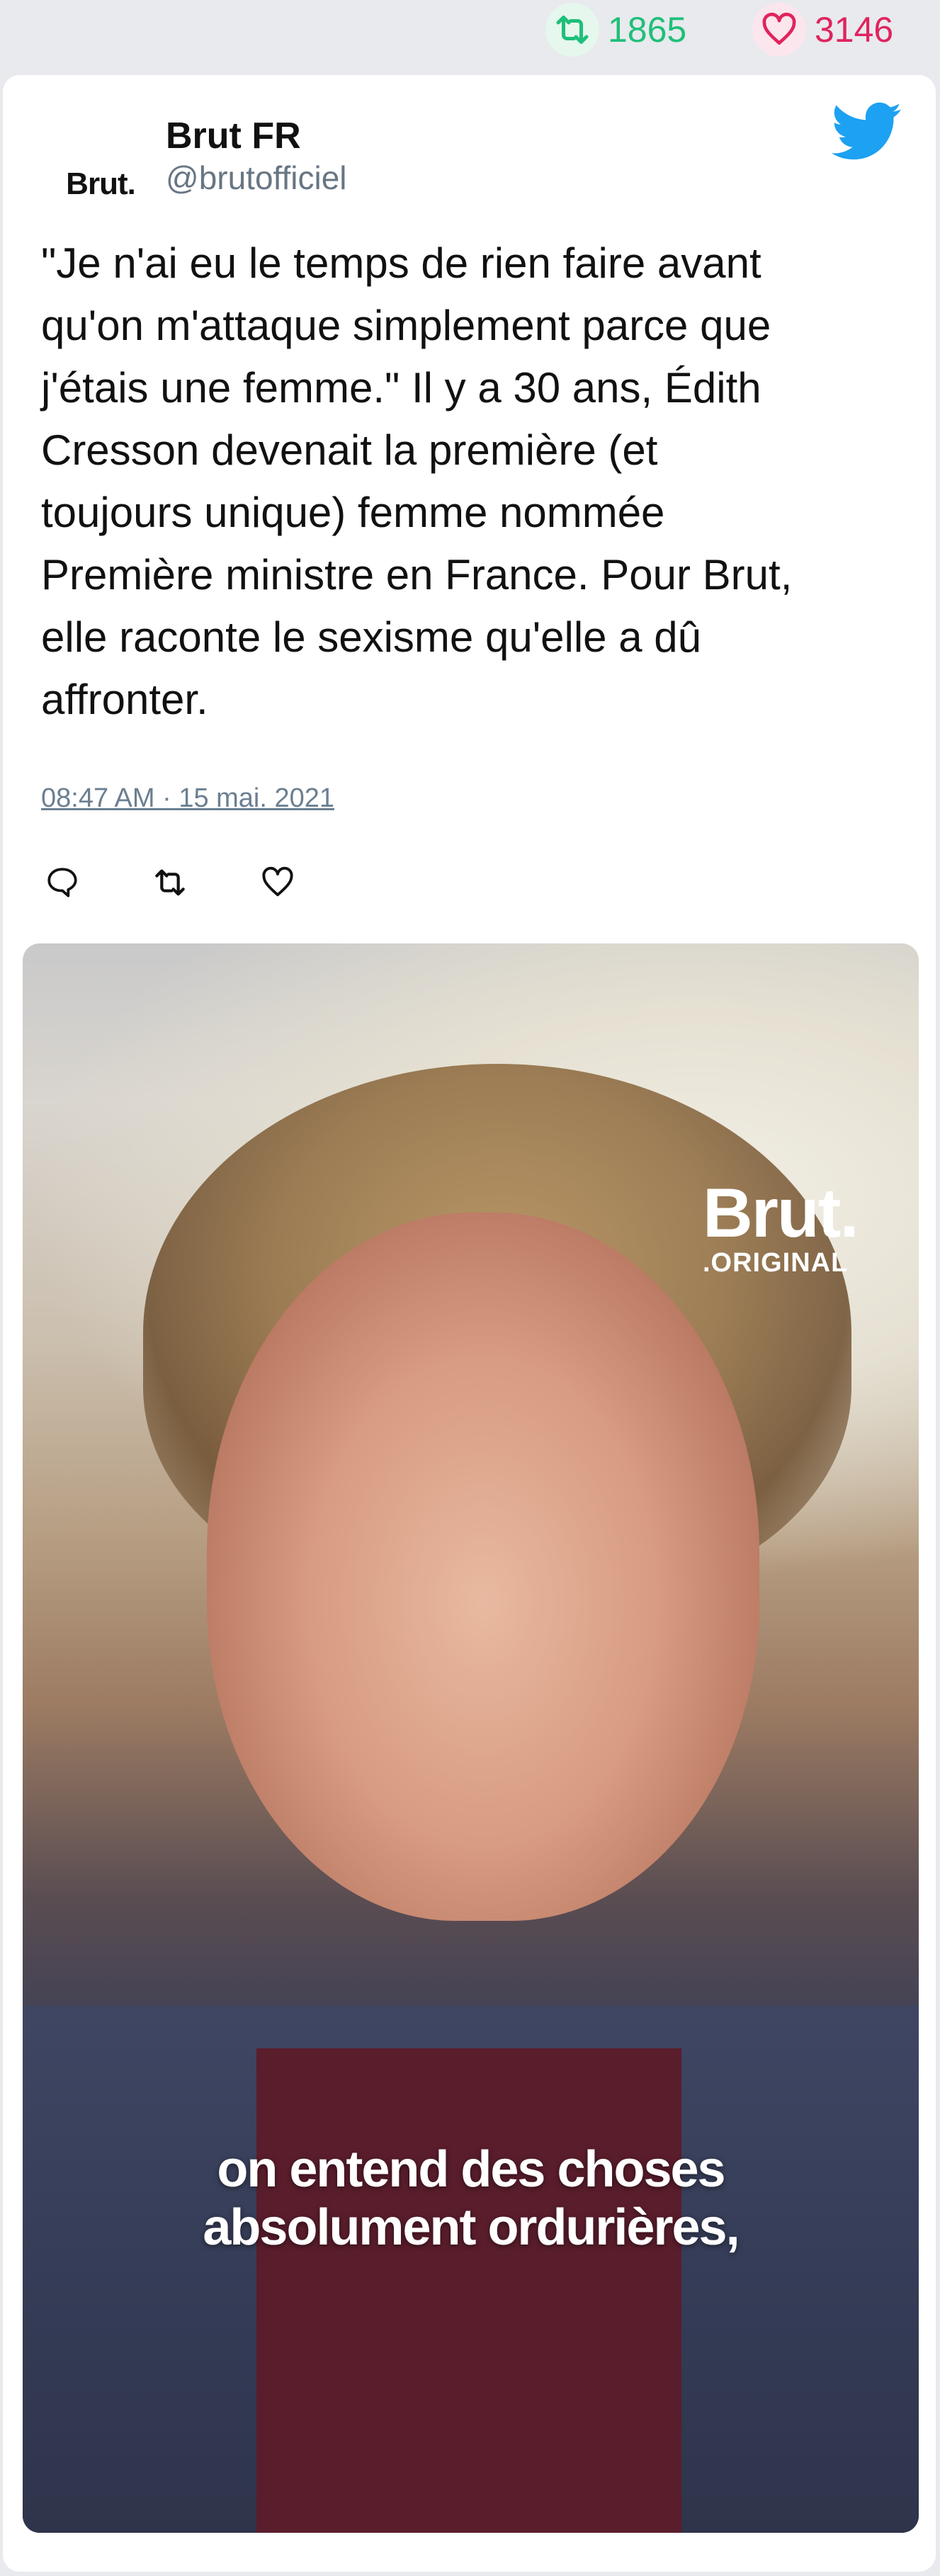  Describe the element at coordinates (406, 325) in the screenshot. I see `tweet-text-line: qu'on m'attaque simplement parce que` at that location.